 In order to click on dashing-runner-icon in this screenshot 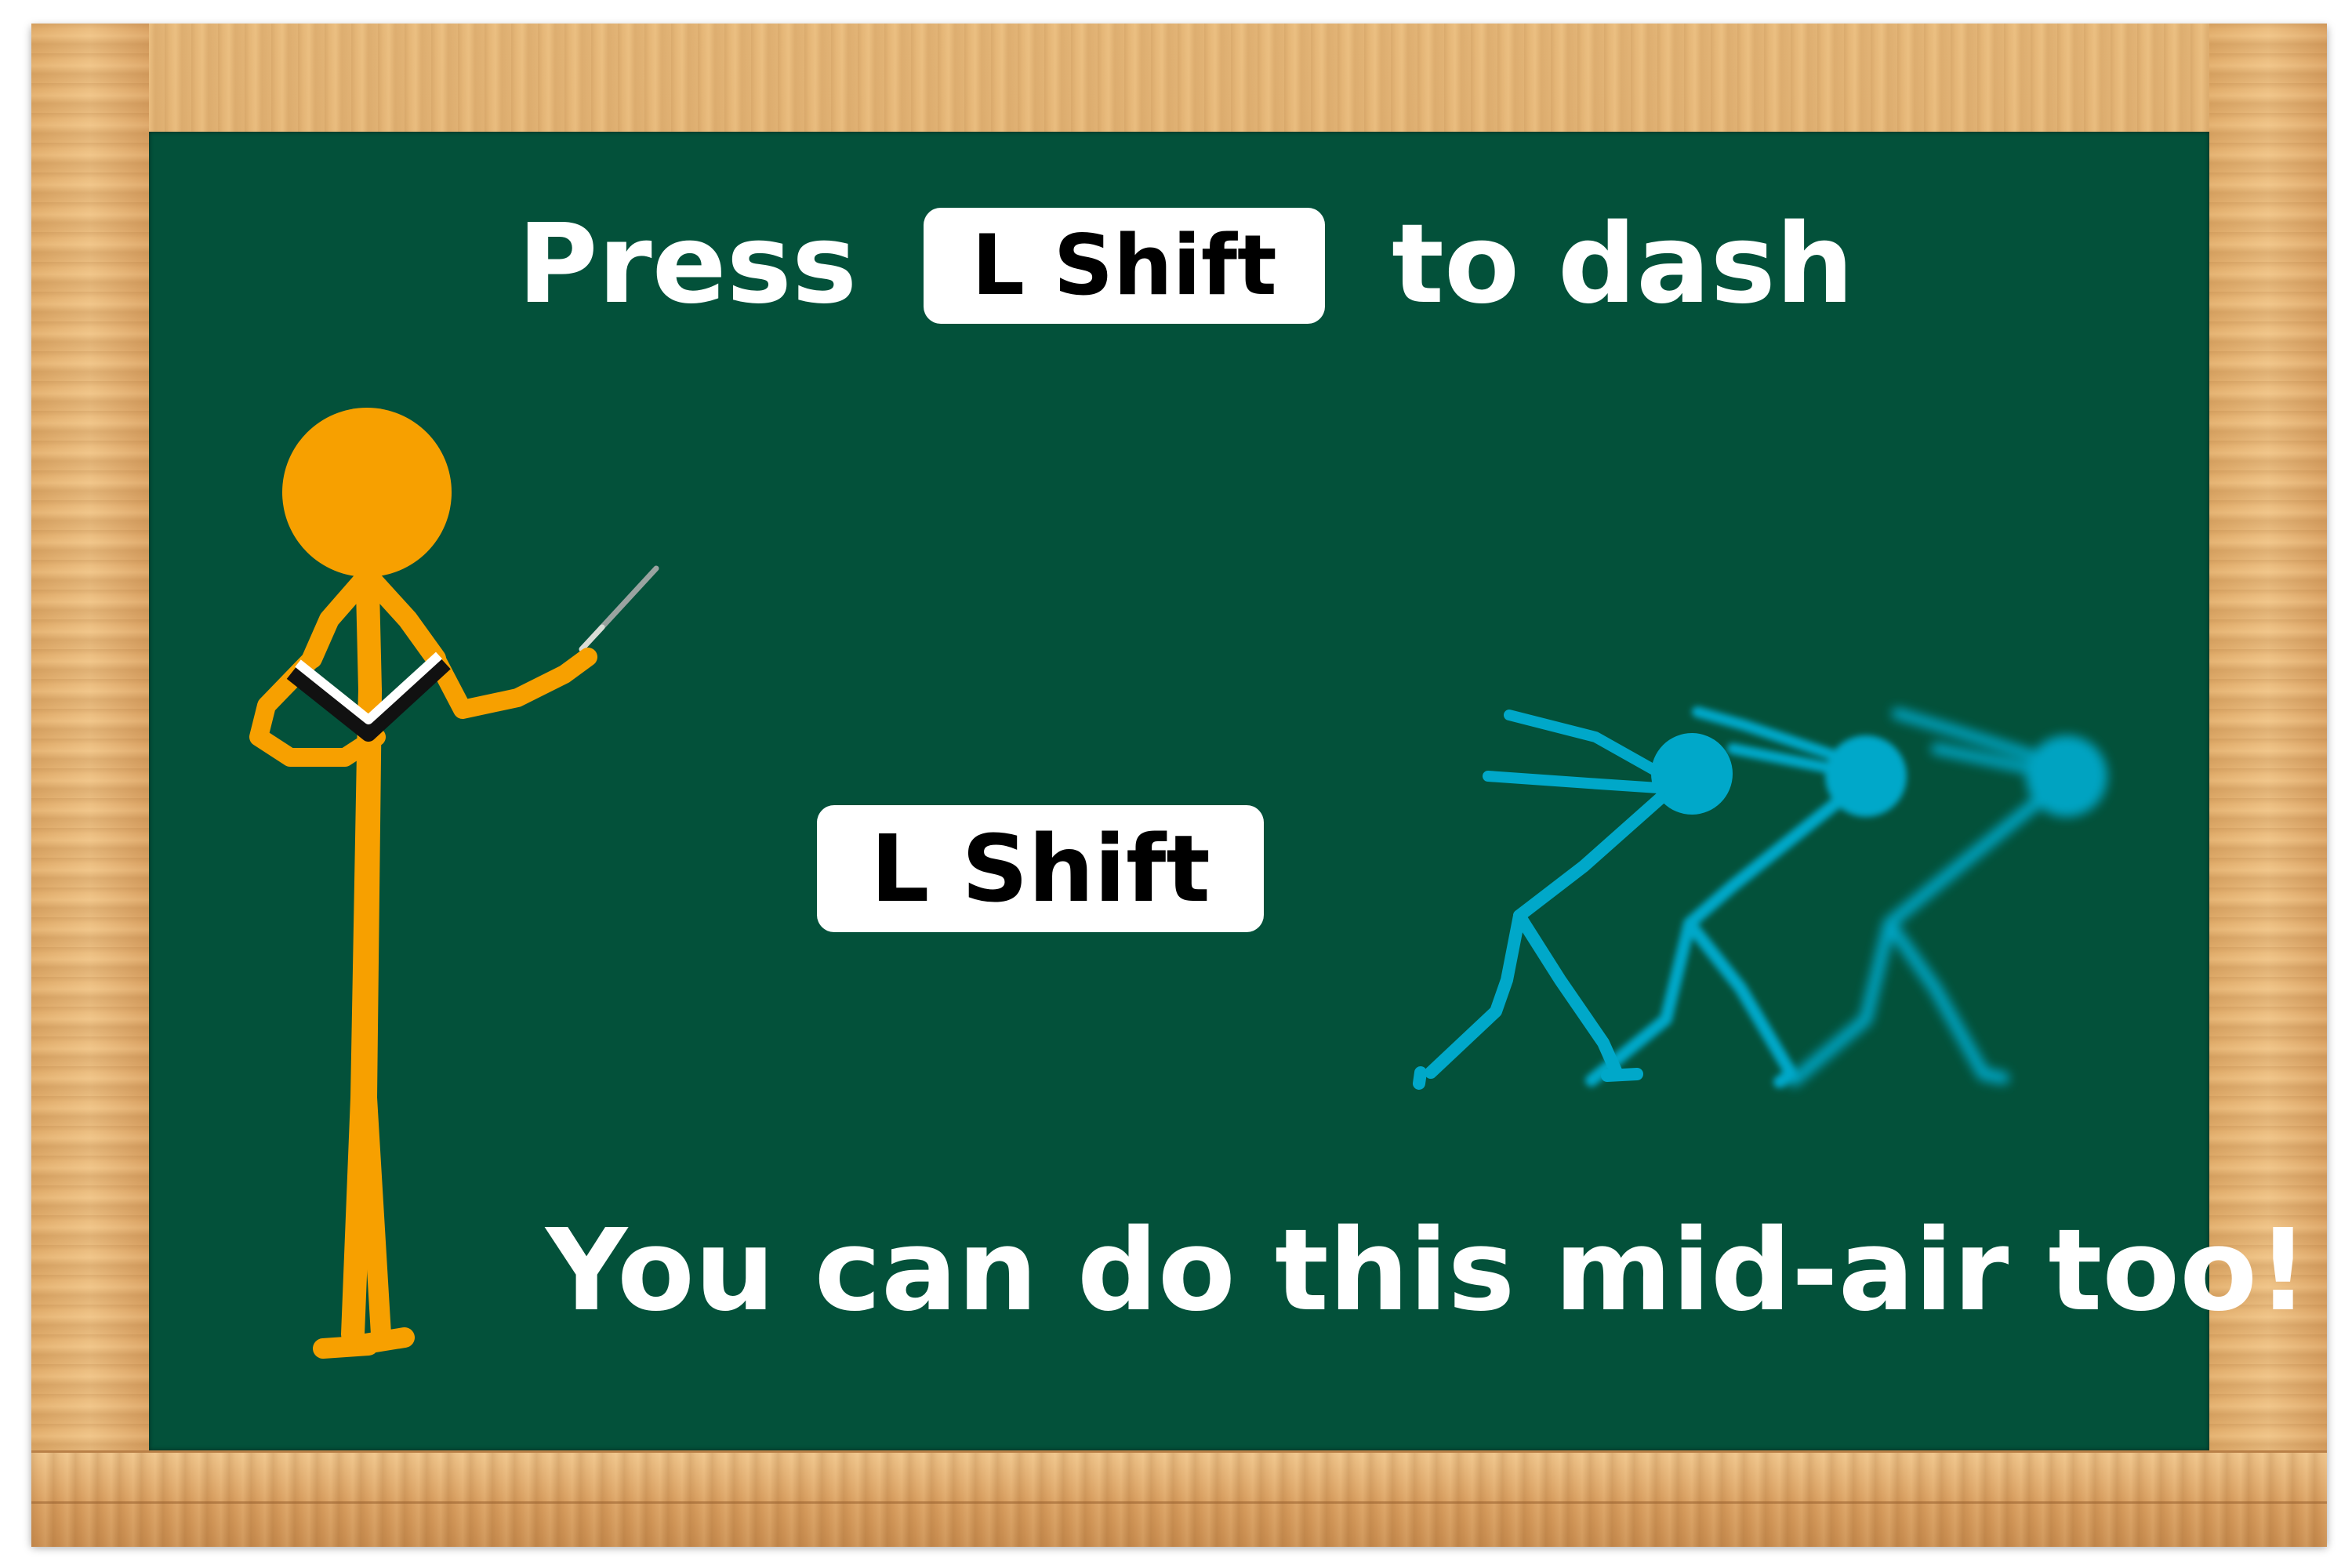, I will do `click(1573, 900)`.